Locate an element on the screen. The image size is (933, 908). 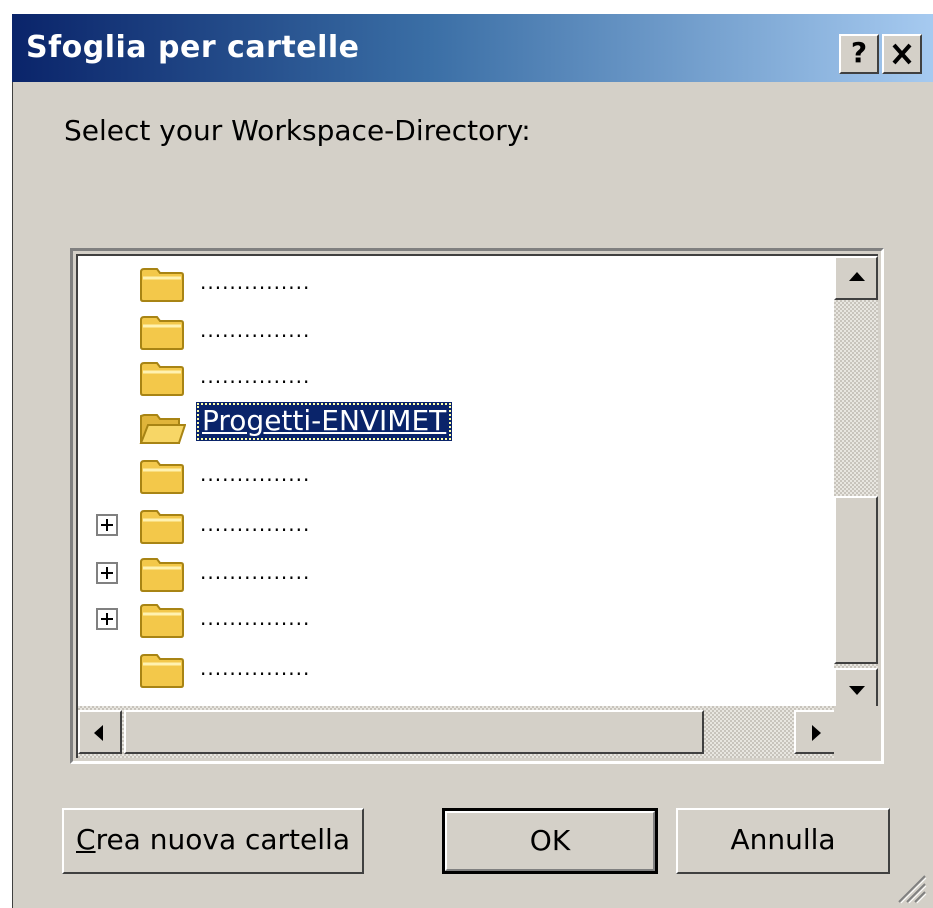
scrollbar-corner is located at coordinates (856, 732).